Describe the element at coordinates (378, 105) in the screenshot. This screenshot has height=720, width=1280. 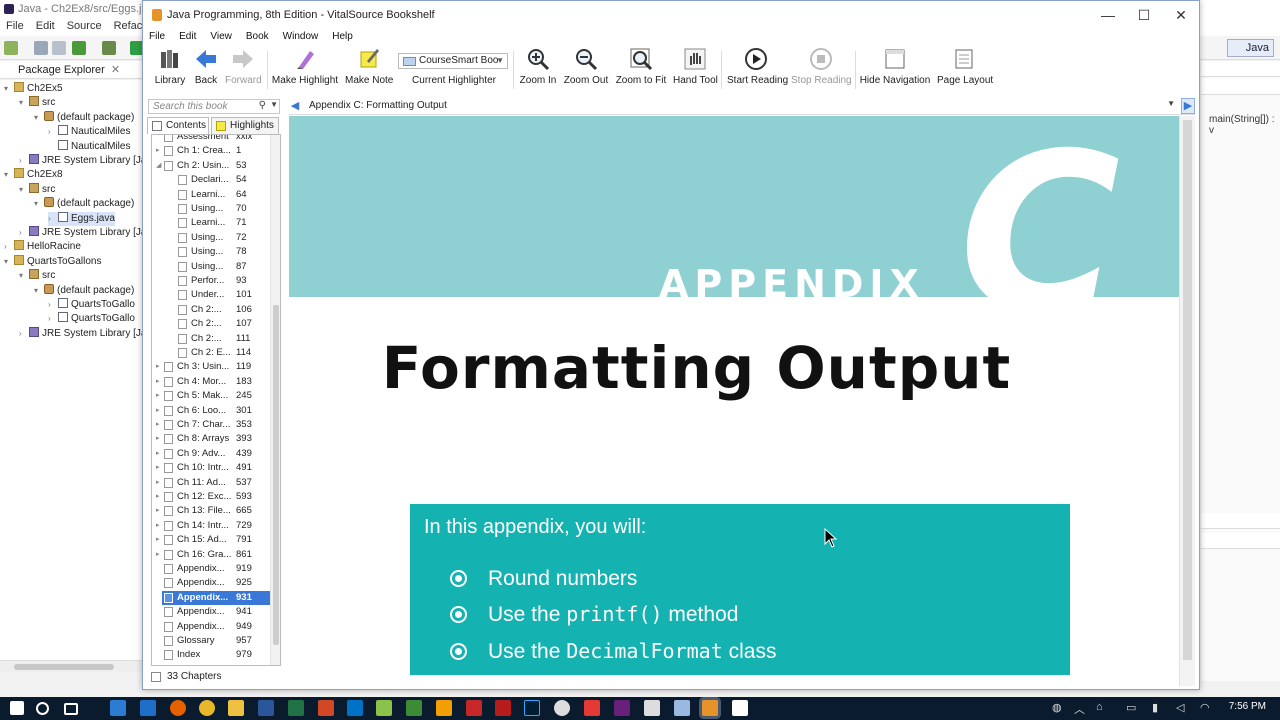
I see `location-text: Appendix C: Formatting Output` at that location.